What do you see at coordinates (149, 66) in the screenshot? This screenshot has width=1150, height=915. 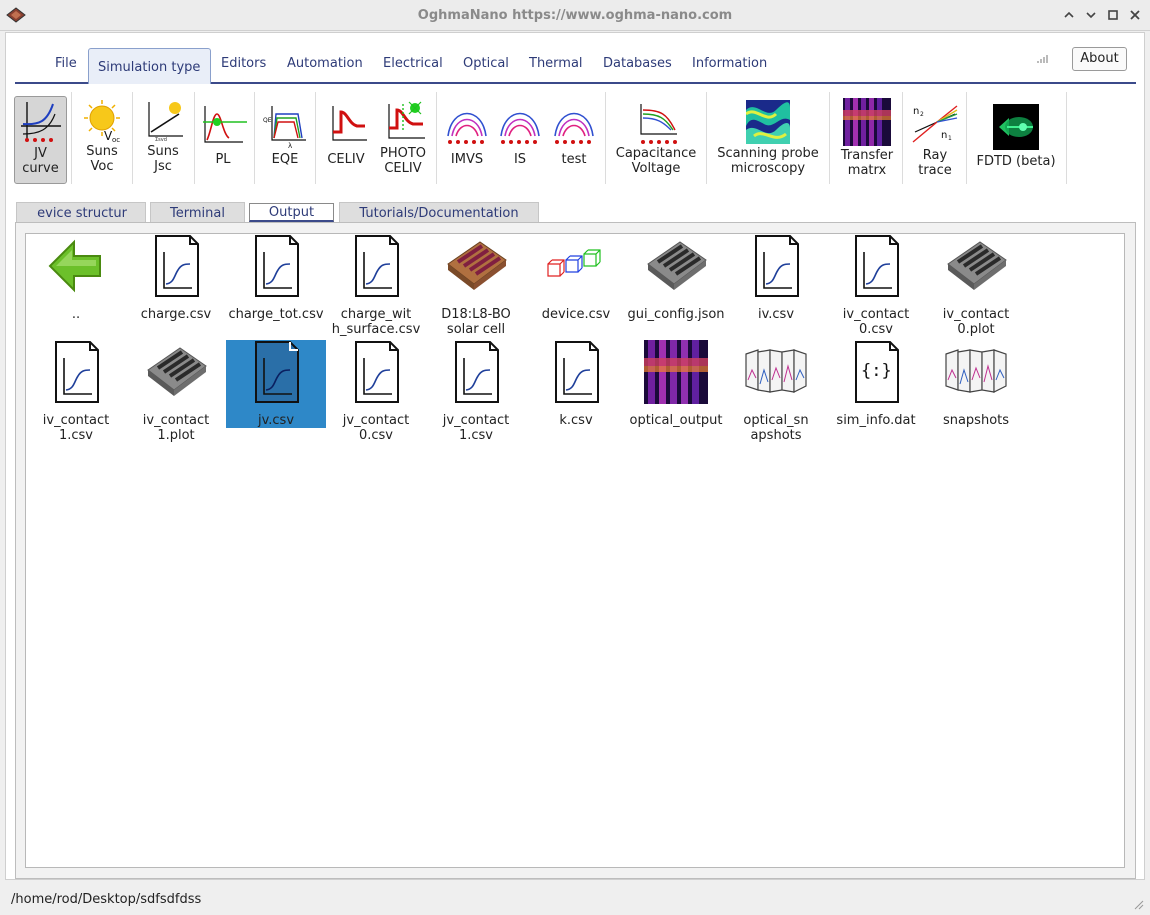 I see `menu-simulation-type: Simulation type` at bounding box center [149, 66].